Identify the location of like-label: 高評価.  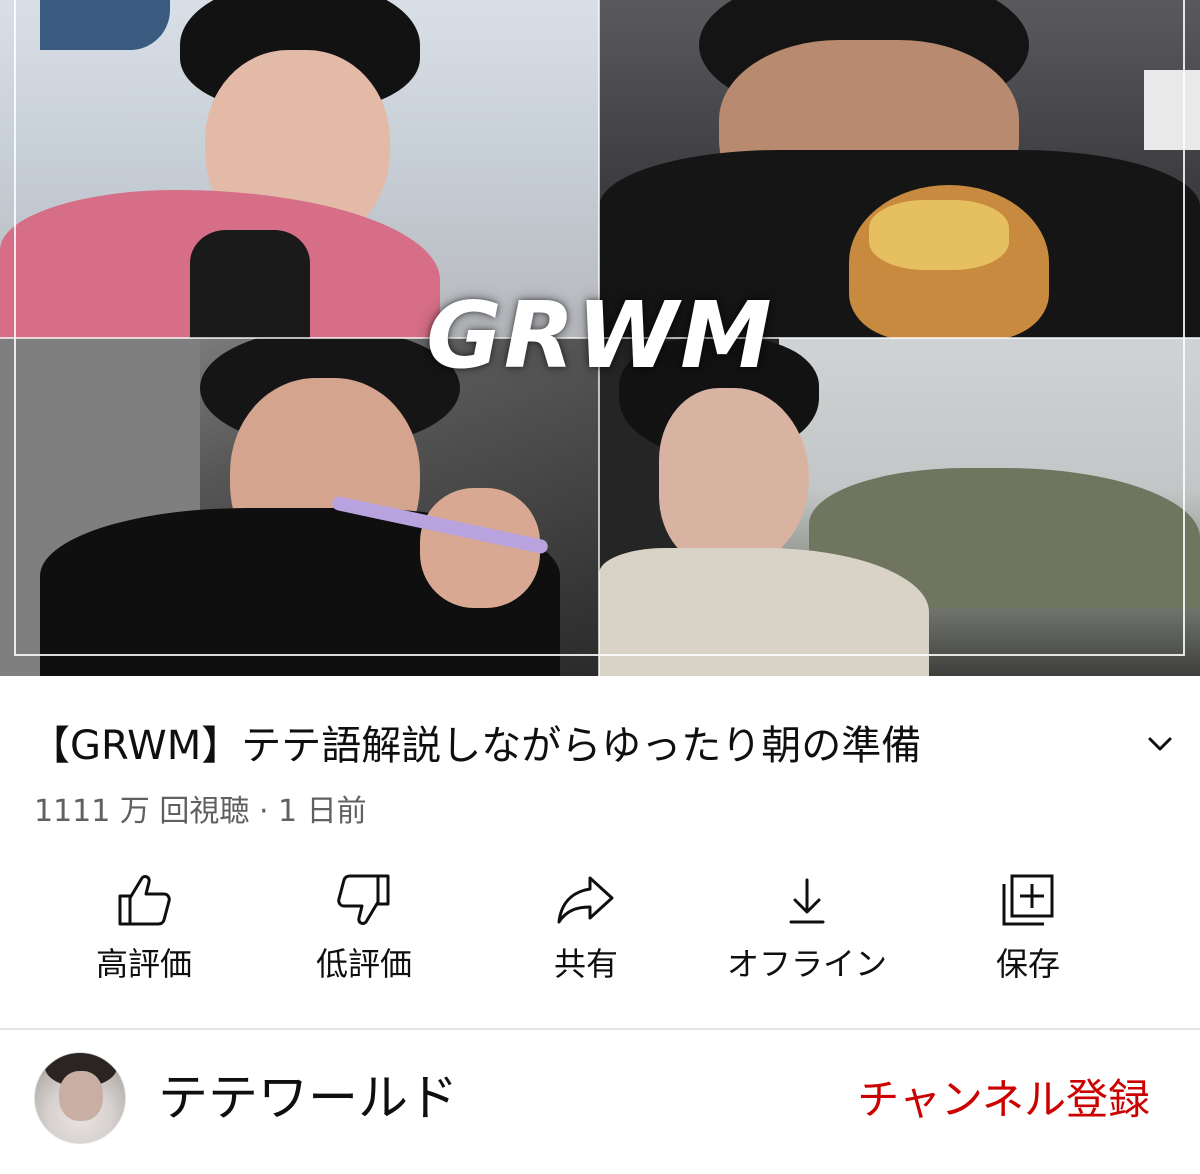
(143, 964).